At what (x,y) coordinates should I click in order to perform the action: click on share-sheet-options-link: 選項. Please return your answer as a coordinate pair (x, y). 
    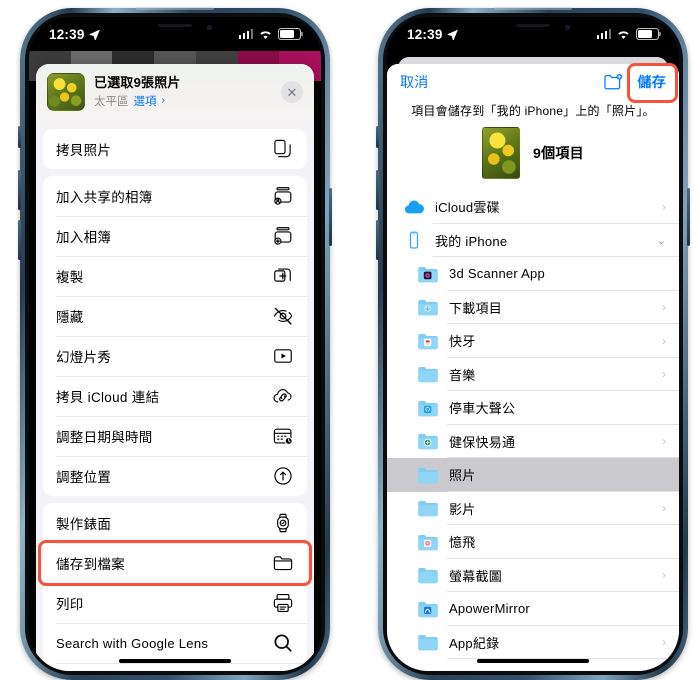
    Looking at the image, I should click on (145, 101).